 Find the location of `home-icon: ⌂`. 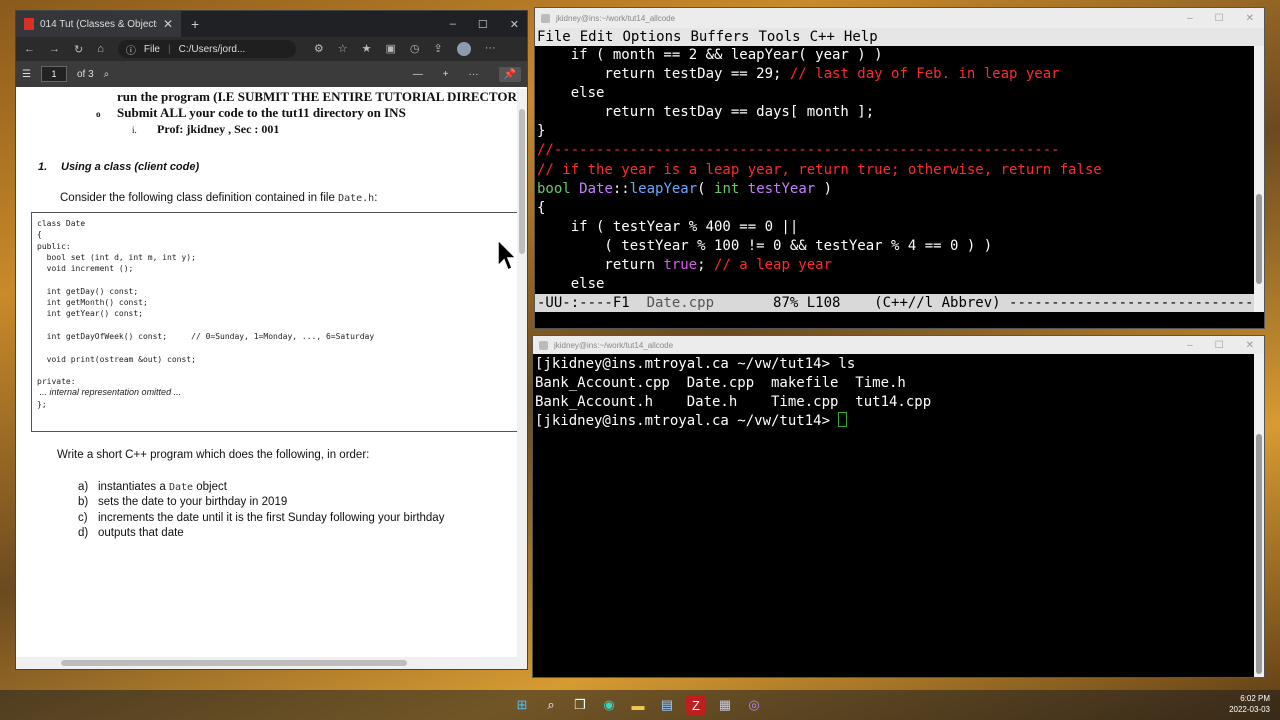

home-icon: ⌂ is located at coordinates (100, 49).